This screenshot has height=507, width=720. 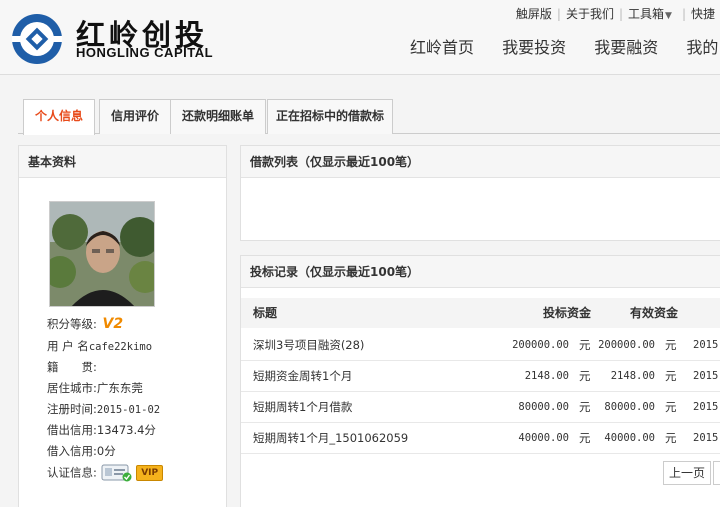 I want to click on in-credit-row: 借入信用:0分, so click(x=81, y=451).